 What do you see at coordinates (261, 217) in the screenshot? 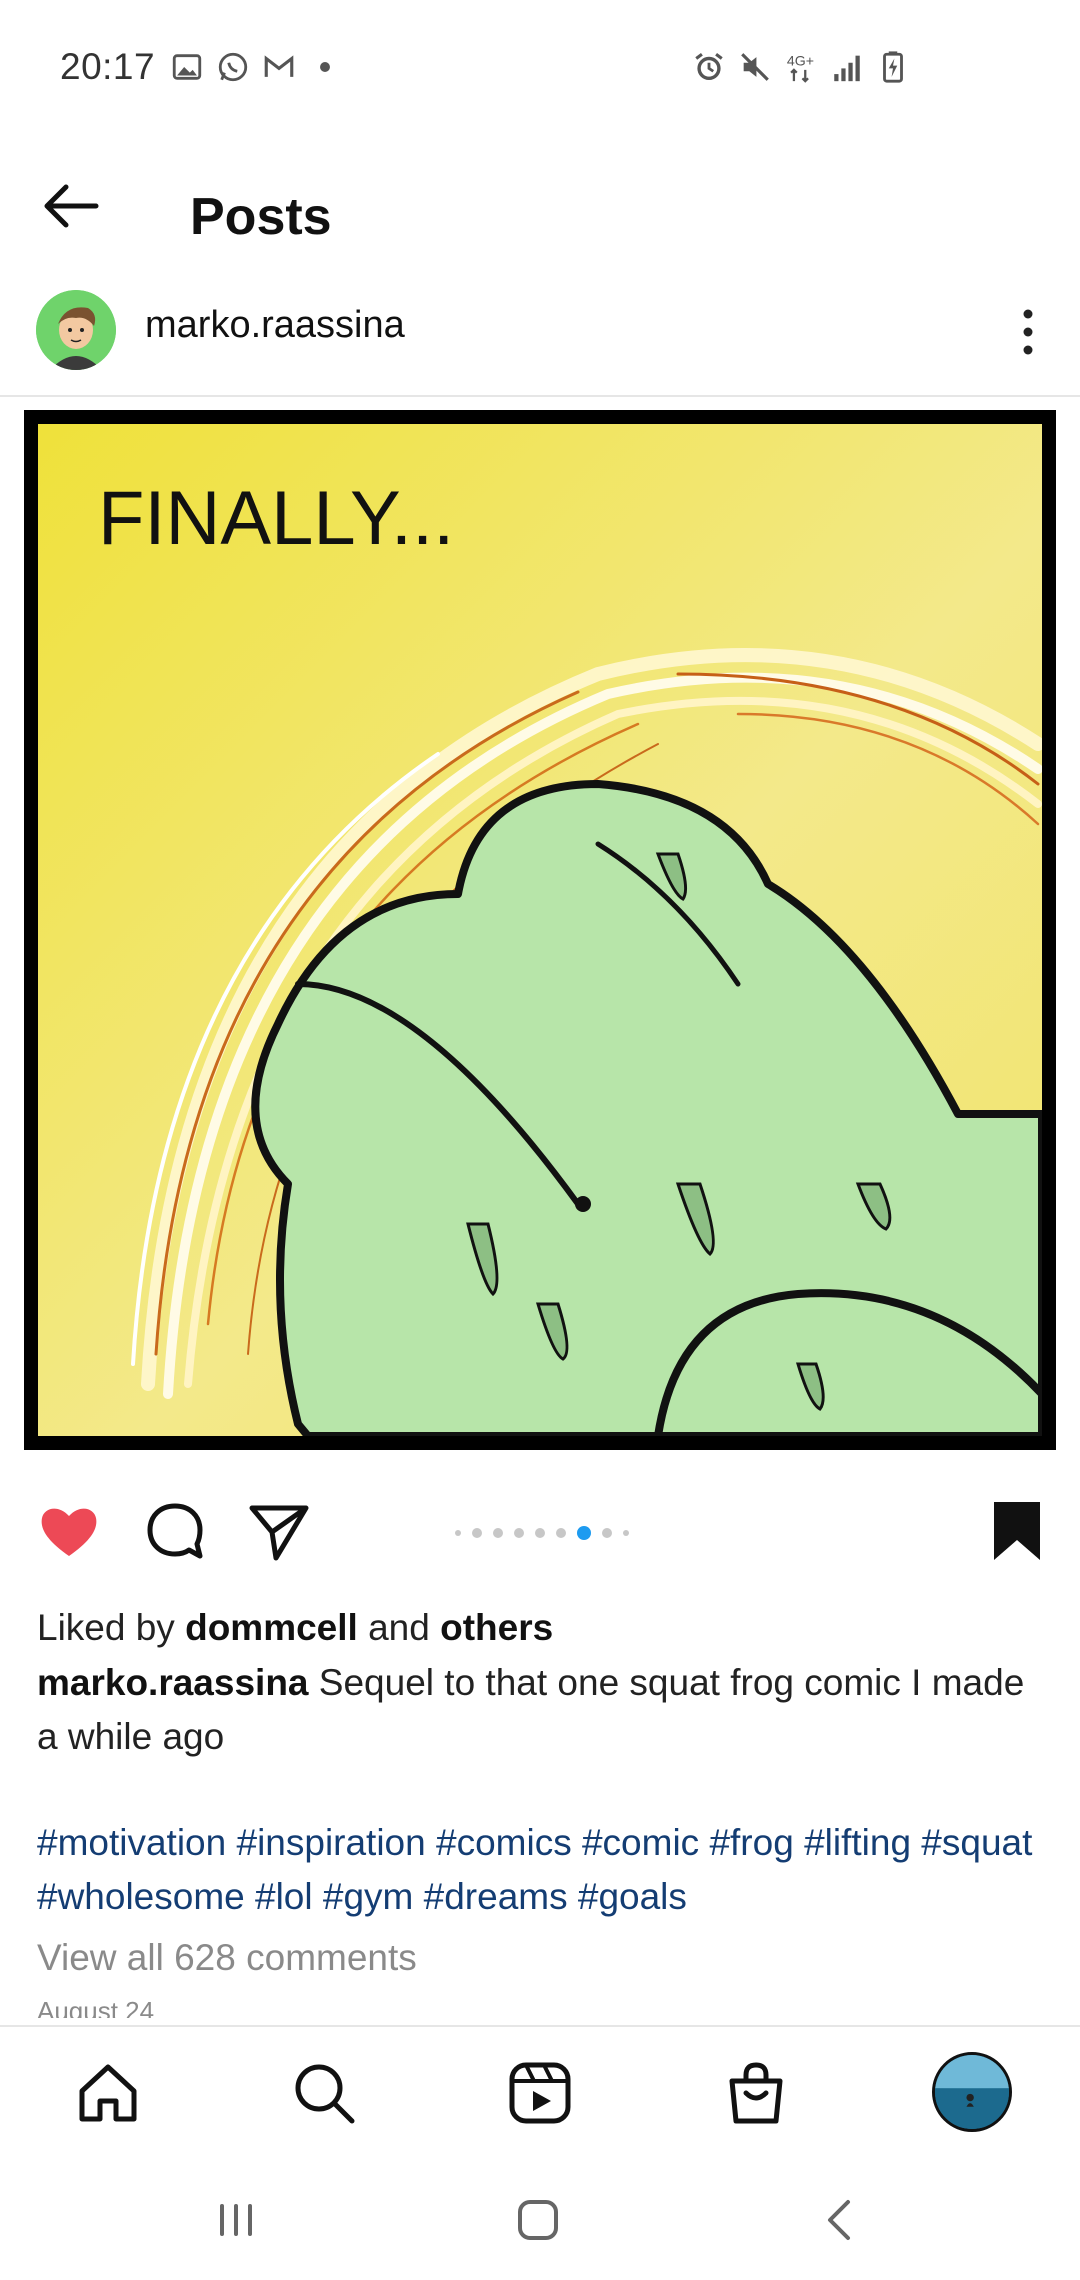
I see `page-title: Posts` at bounding box center [261, 217].